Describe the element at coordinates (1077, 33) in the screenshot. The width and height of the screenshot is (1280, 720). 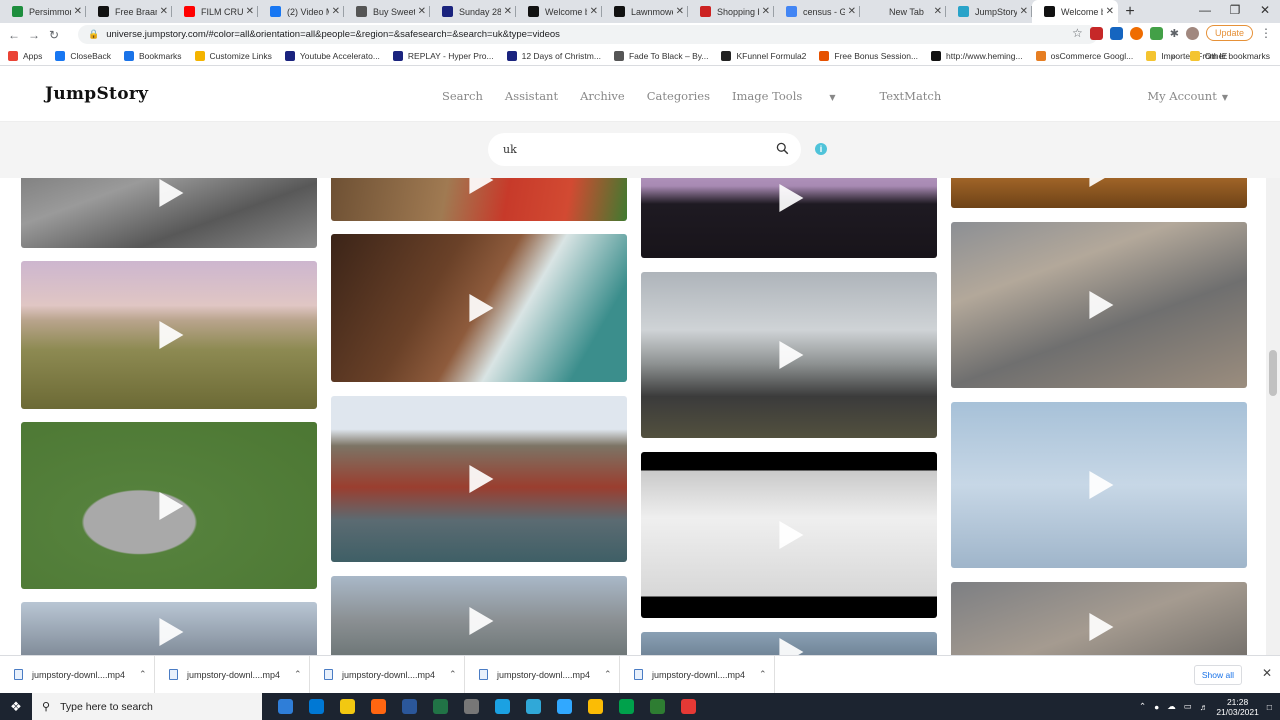
I see `star-icon: ☆` at that location.